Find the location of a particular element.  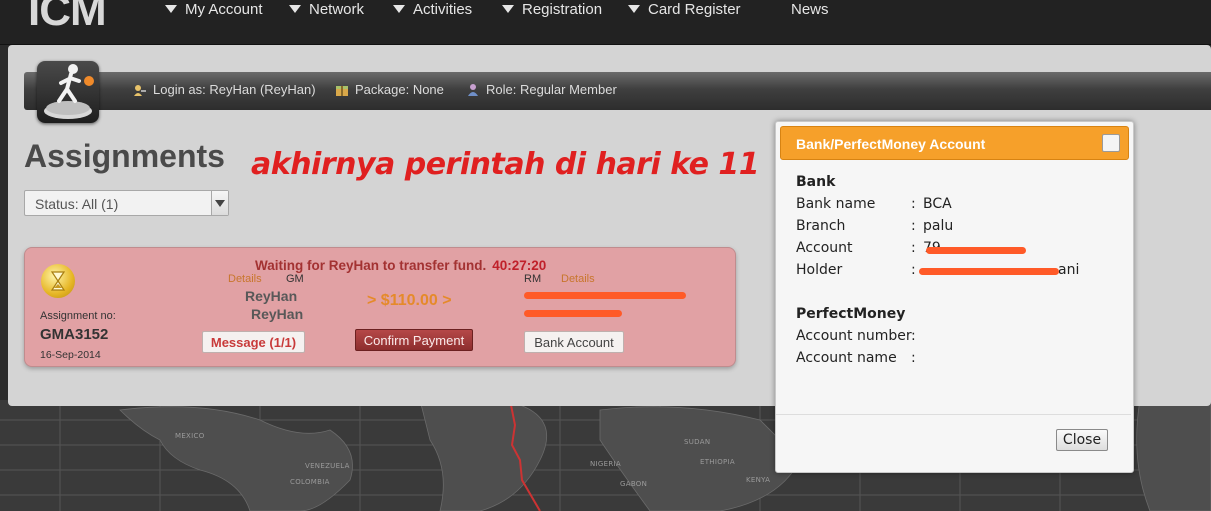

hourglass-icon is located at coordinates (58, 281).